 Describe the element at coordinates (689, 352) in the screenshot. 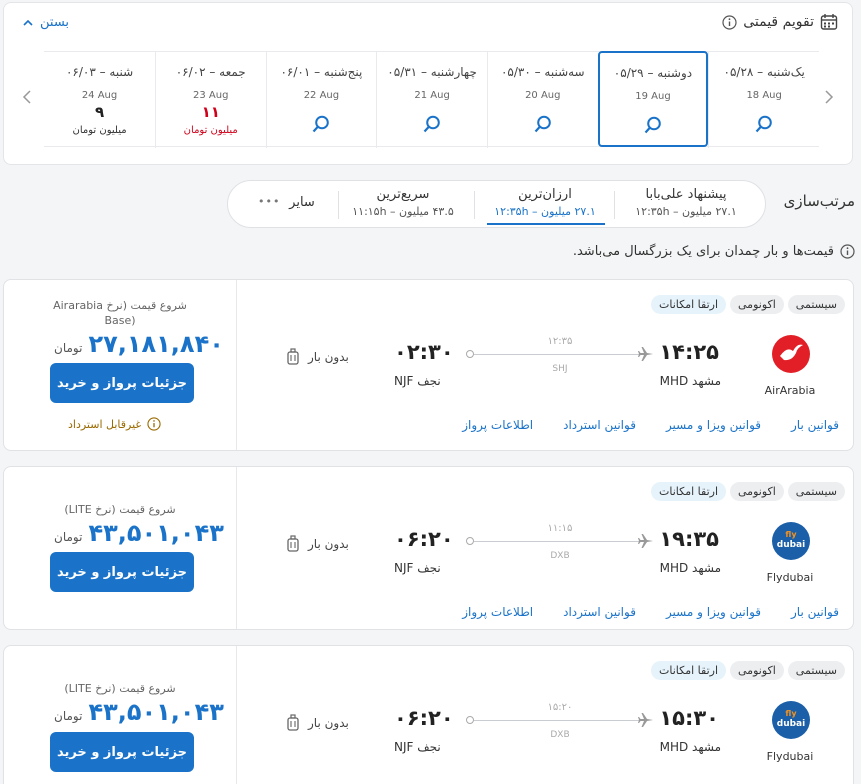

I see `departure-time: ۱۴:۲۵` at that location.